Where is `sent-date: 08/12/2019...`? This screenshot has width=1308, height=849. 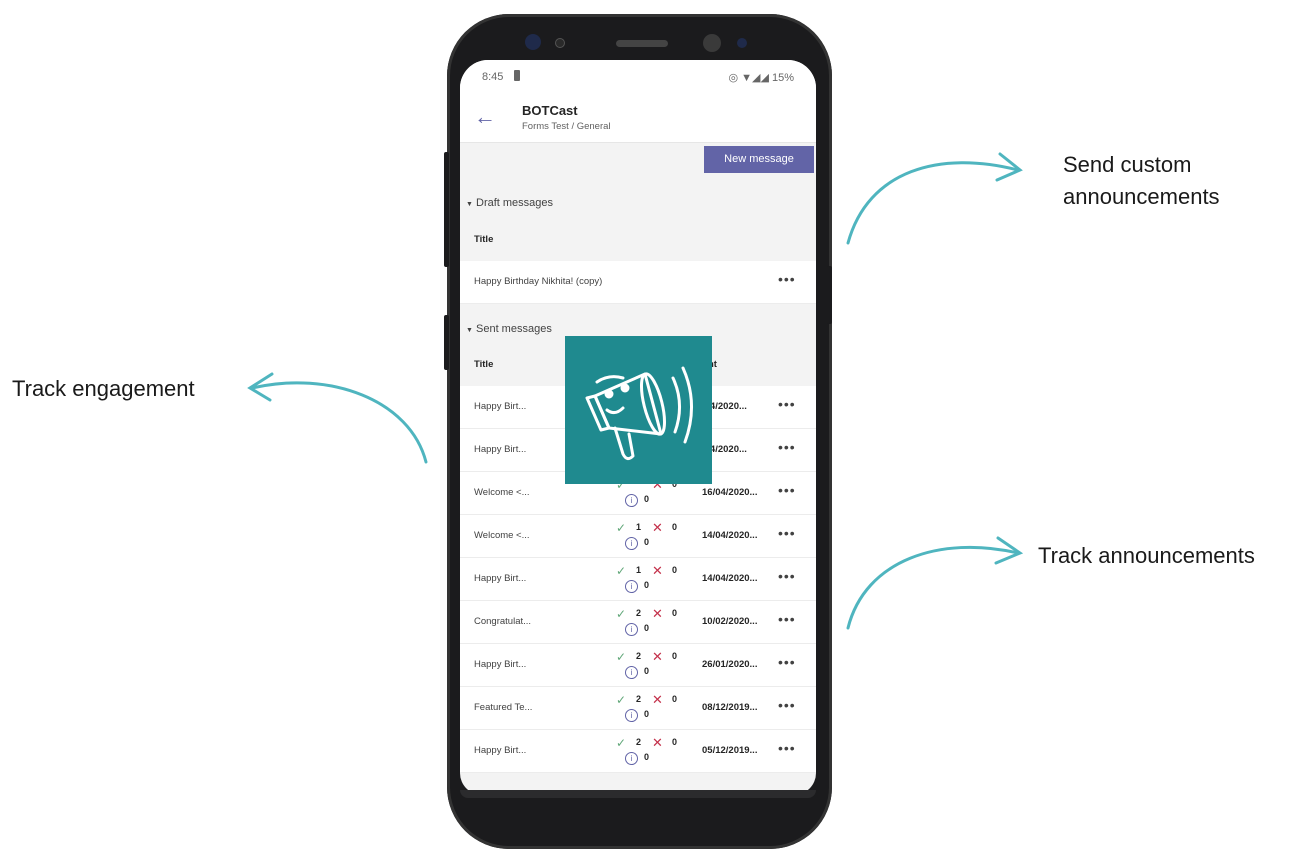 sent-date: 08/12/2019... is located at coordinates (730, 707).